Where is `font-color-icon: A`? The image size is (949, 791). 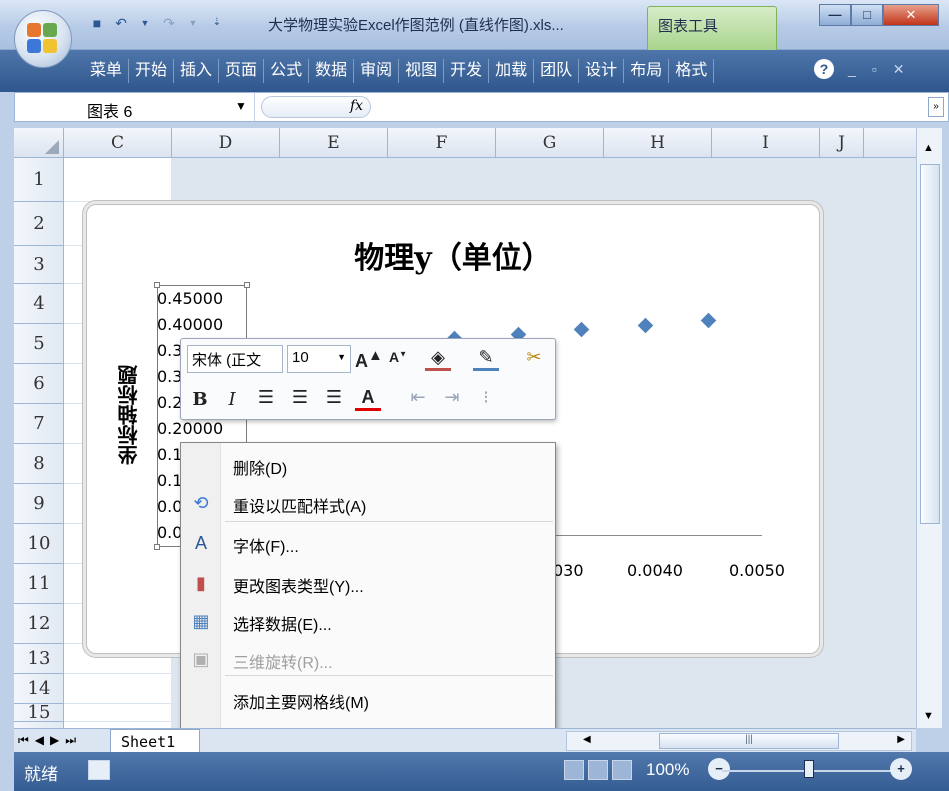 font-color-icon: A is located at coordinates (368, 399).